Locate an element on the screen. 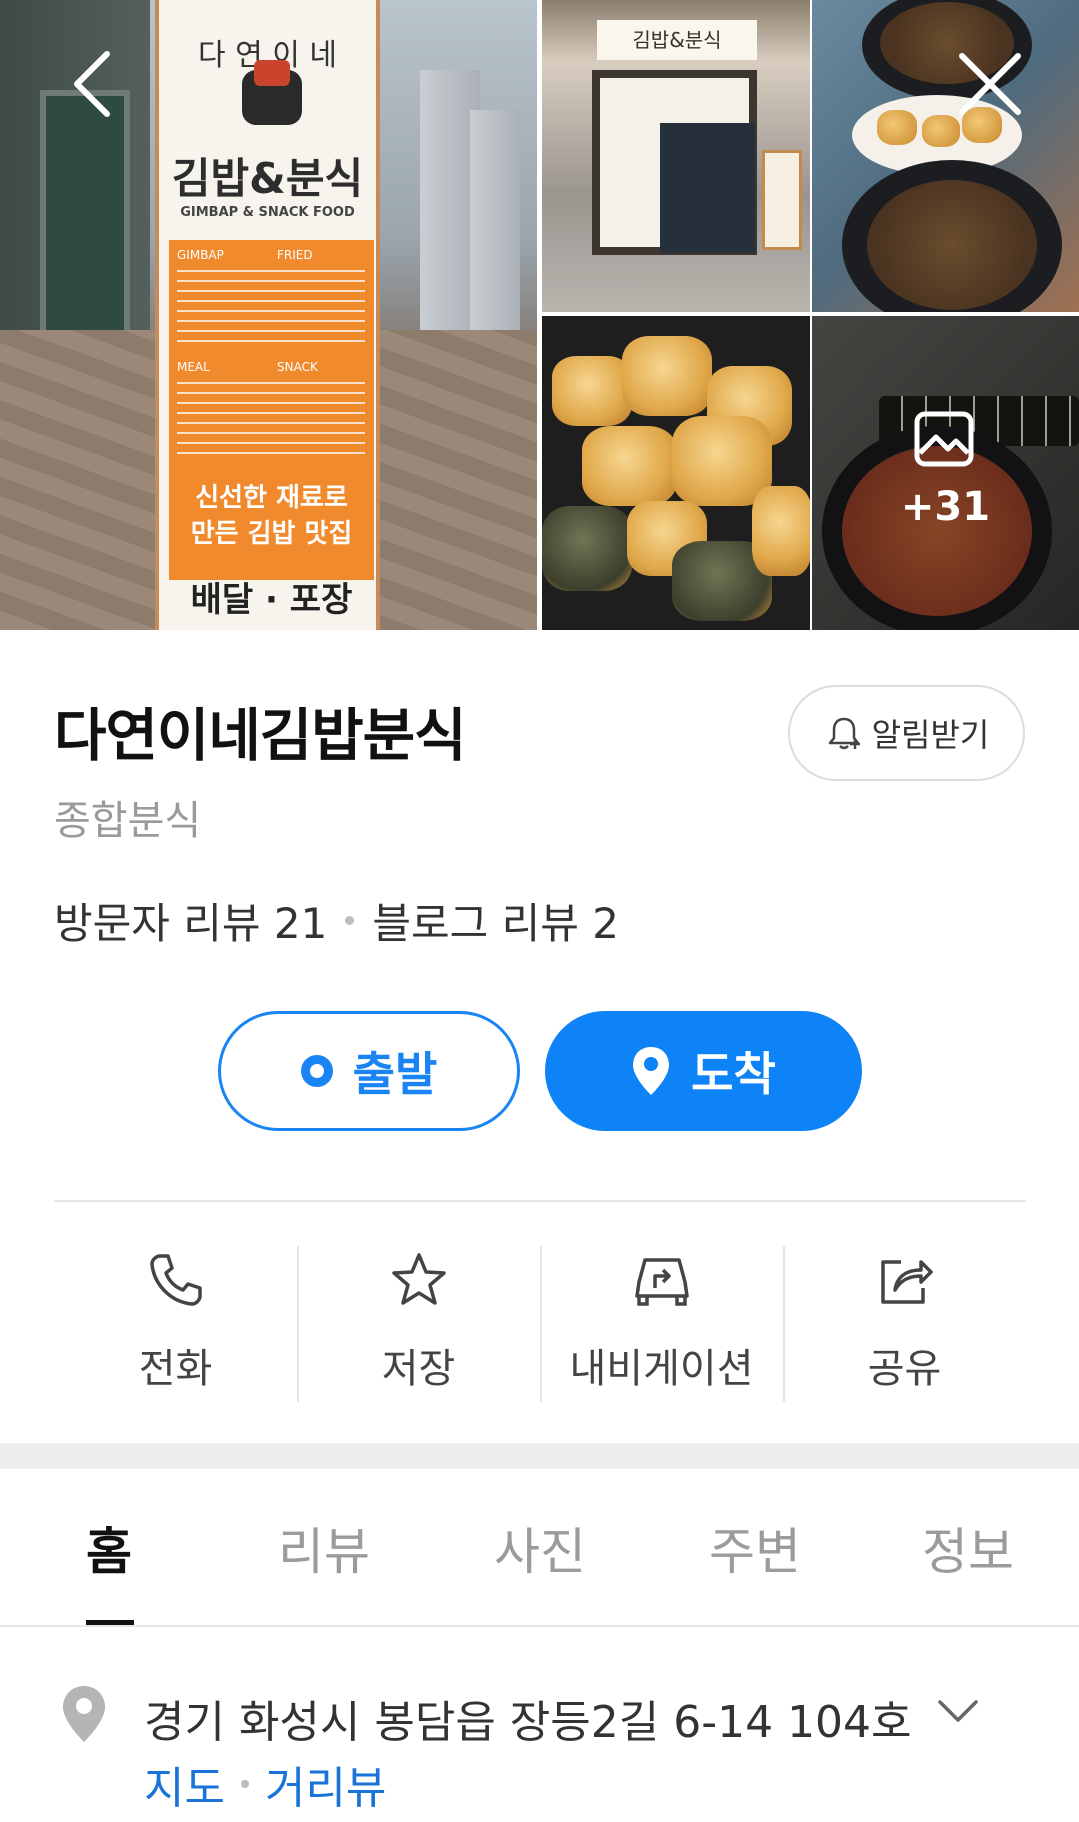  apartment-tower is located at coordinates (495, 220).